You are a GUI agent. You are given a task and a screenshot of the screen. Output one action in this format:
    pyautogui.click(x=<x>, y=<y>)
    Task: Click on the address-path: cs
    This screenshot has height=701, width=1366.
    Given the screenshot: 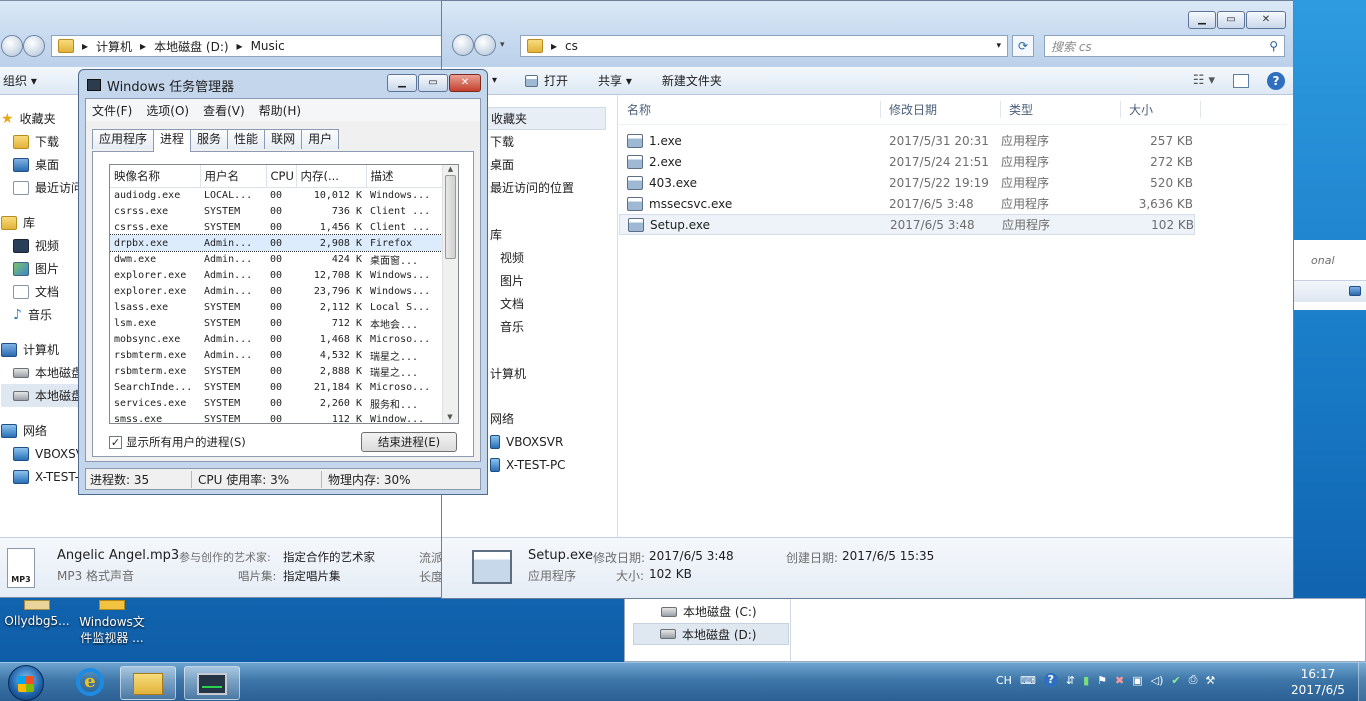 What is the action you would take?
    pyautogui.click(x=571, y=46)
    